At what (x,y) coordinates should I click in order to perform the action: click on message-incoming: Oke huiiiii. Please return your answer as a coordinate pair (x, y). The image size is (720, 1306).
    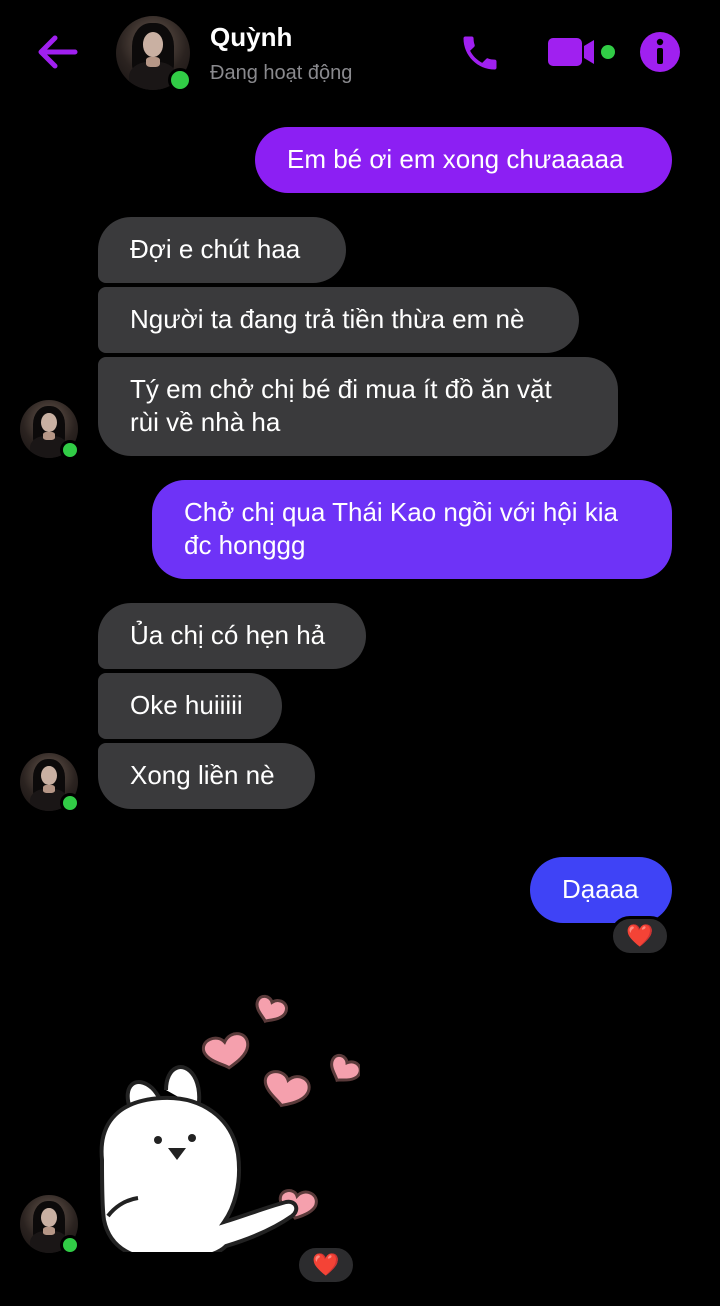
    Looking at the image, I should click on (190, 706).